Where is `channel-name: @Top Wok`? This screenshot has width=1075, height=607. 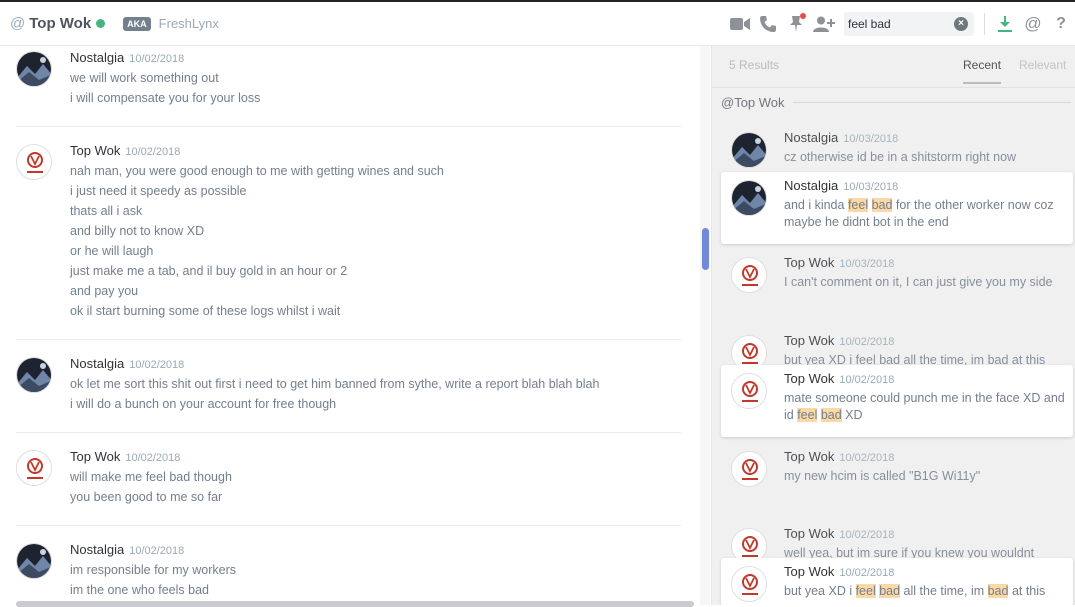 channel-name: @Top Wok is located at coordinates (753, 102).